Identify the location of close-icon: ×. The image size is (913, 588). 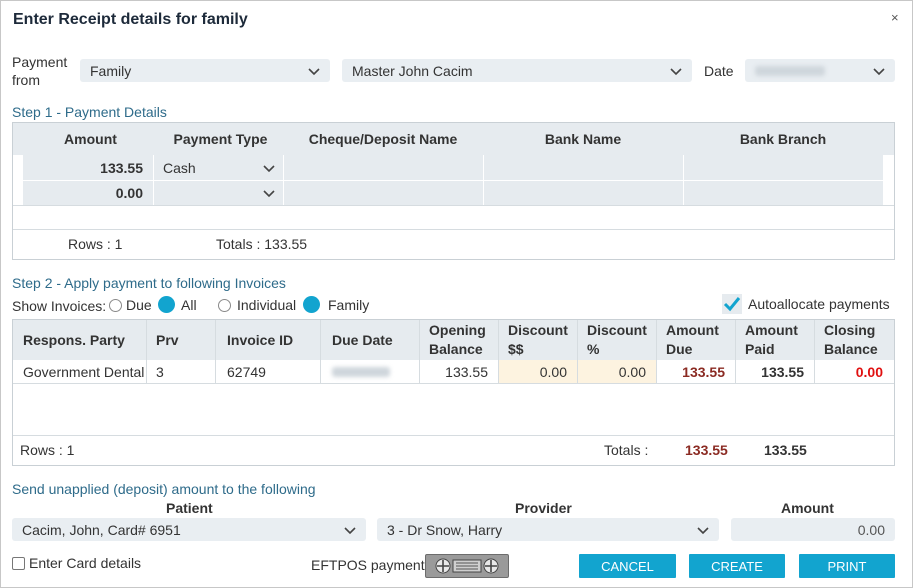
(895, 17).